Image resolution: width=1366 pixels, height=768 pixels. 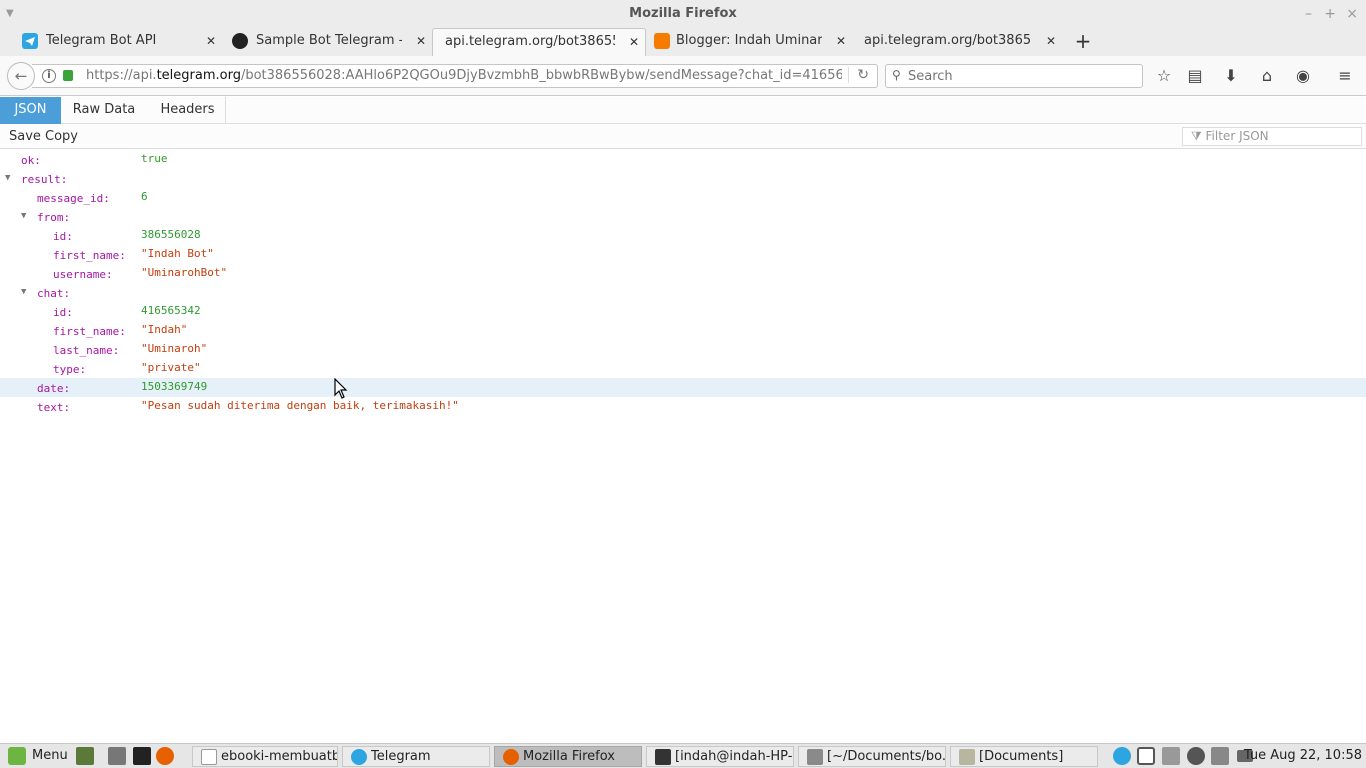 What do you see at coordinates (683, 311) in the screenshot?
I see `json-row: id: 416565342` at bounding box center [683, 311].